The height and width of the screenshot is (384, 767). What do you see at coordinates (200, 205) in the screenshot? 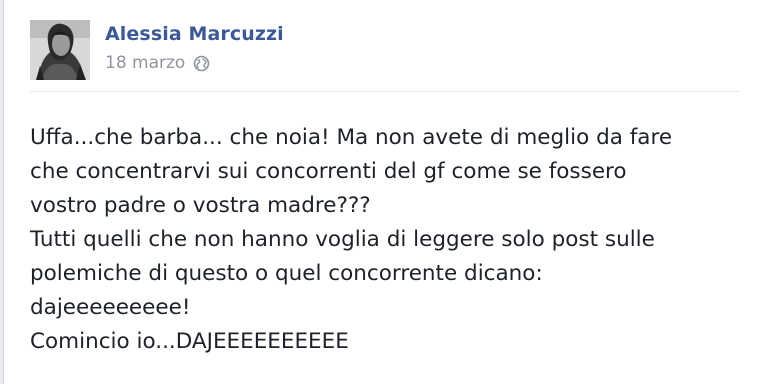
I see `post-message-line: vostro padre o vostra madre???` at bounding box center [200, 205].